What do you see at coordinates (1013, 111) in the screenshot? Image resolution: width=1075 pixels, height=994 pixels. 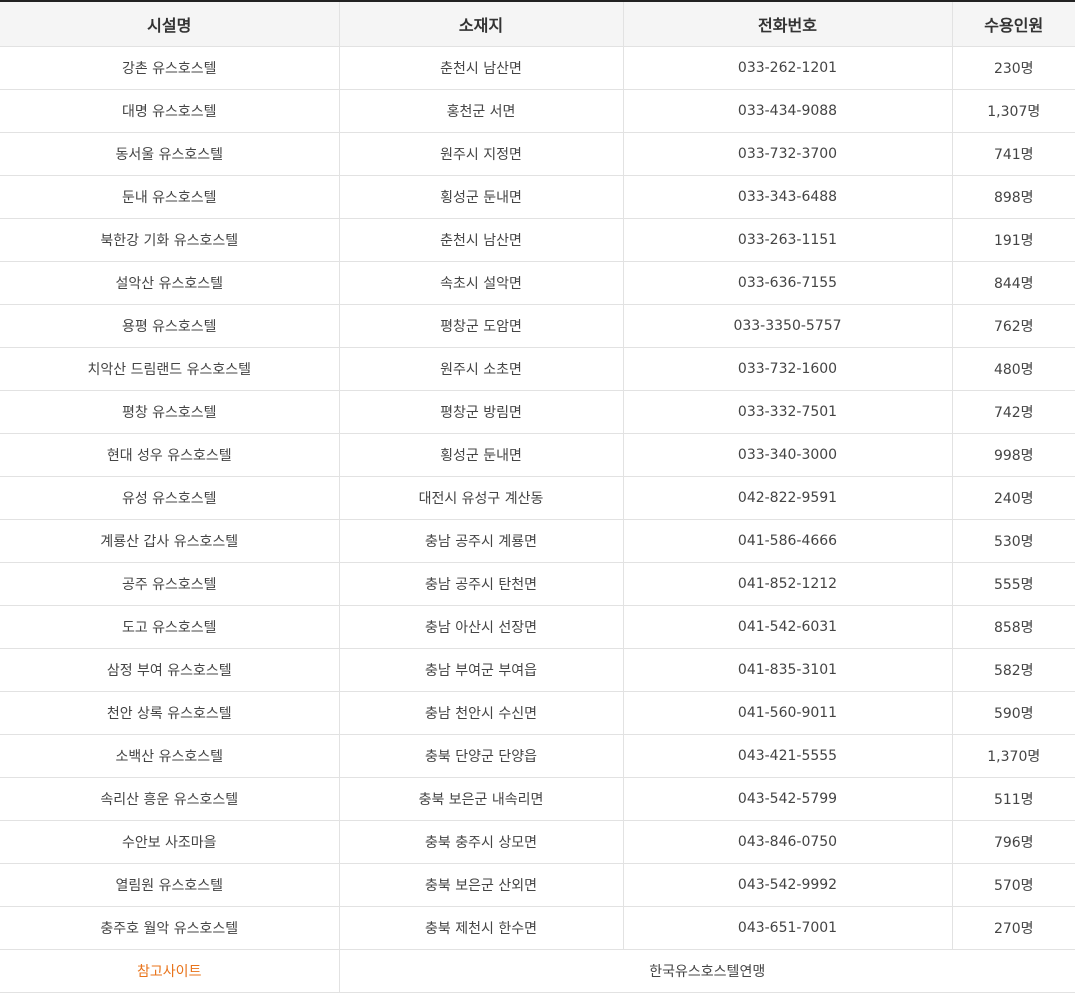 I see `capacity-cell: 1,307명` at bounding box center [1013, 111].